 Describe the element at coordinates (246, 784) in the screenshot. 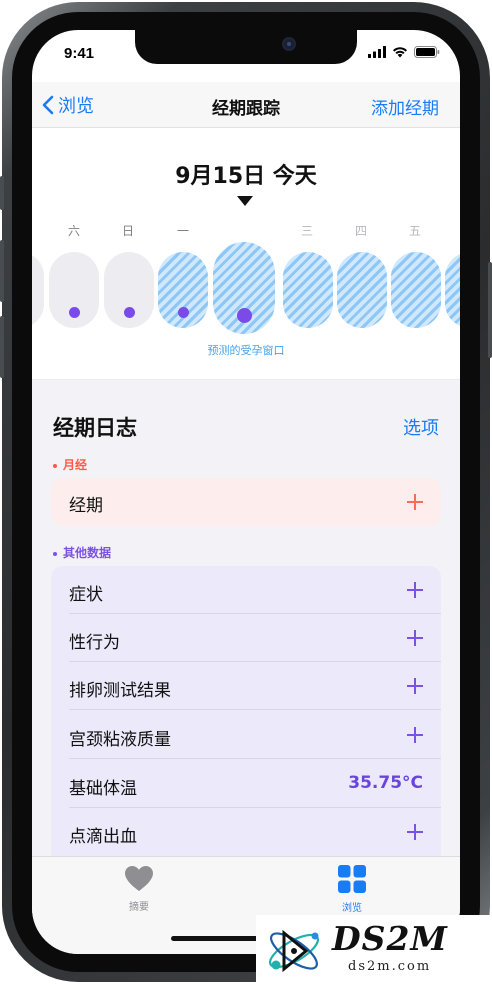

I see `basal-temperature-row: 基础体温 35.75°C` at that location.